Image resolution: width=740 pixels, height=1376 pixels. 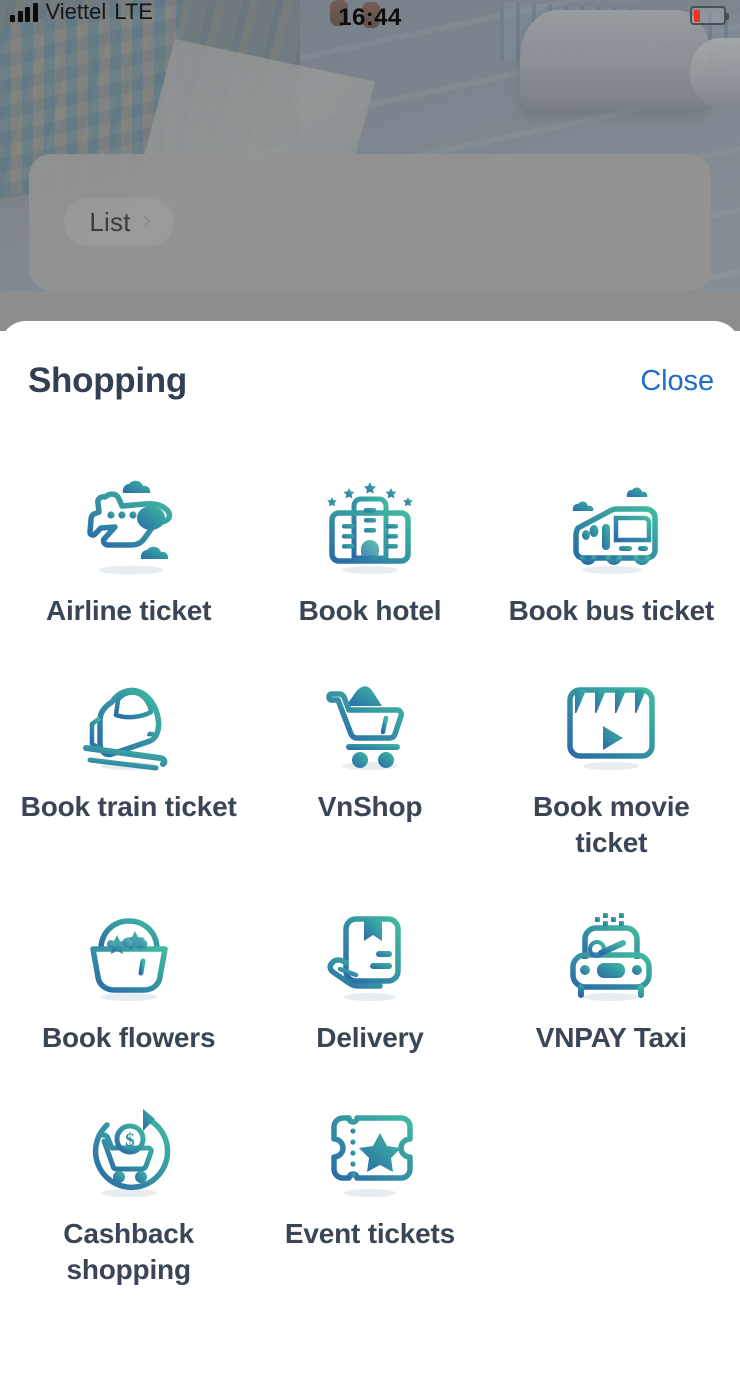 I want to click on shopping-cart-icon, so click(x=370, y=724).